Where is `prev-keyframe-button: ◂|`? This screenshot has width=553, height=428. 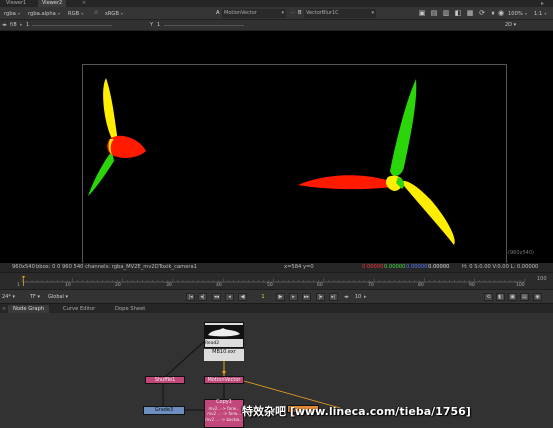
prev-keyframe-button: ◂| is located at coordinates (202, 297).